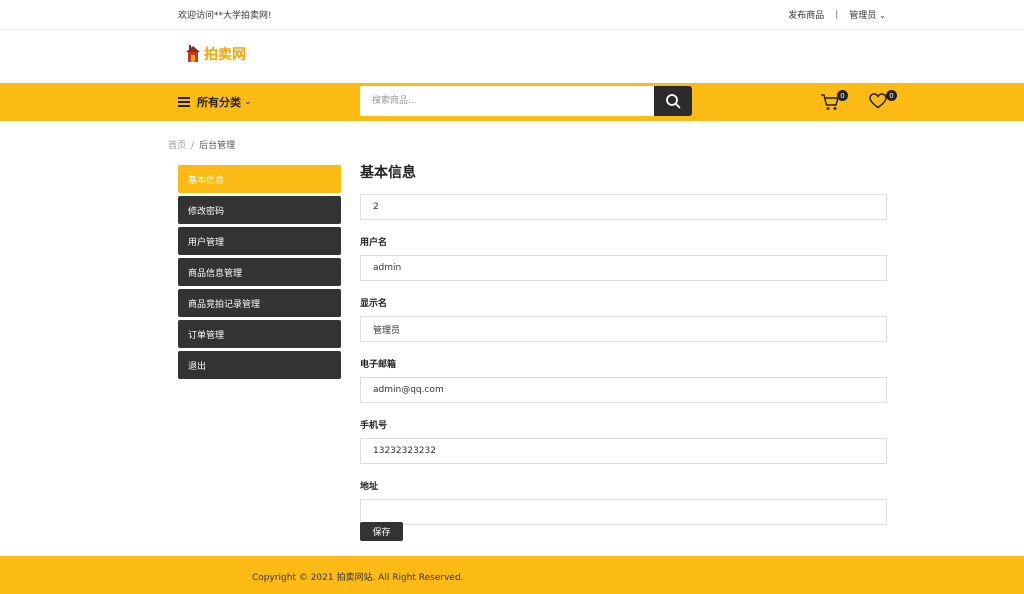  I want to click on sidebar-item-order-management: 订单管理, so click(259, 334).